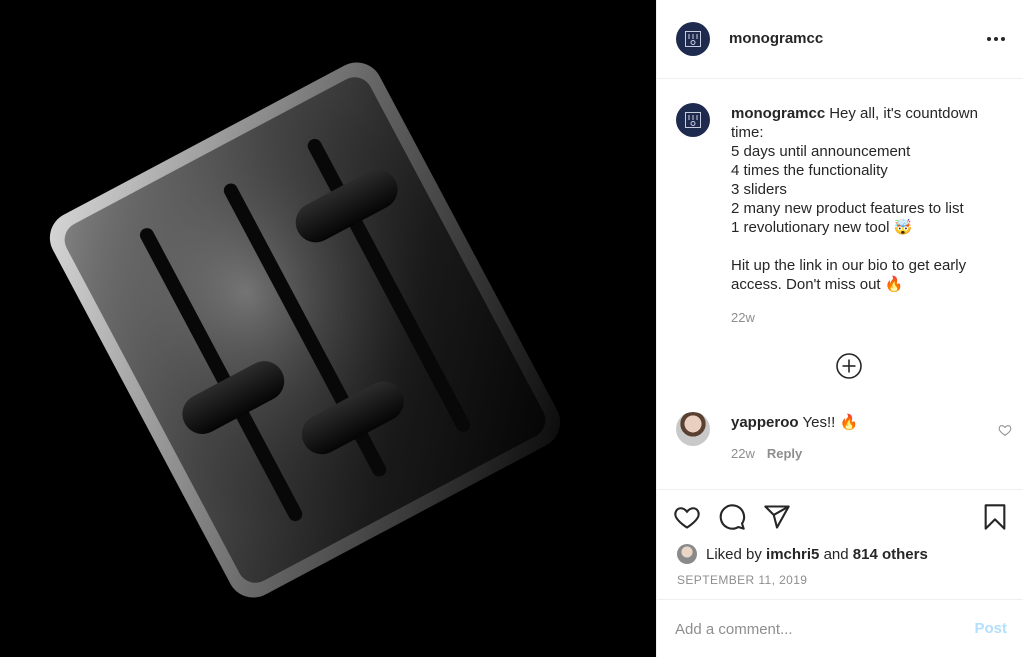  What do you see at coordinates (1005, 430) in the screenshot?
I see `comment-like-icon` at bounding box center [1005, 430].